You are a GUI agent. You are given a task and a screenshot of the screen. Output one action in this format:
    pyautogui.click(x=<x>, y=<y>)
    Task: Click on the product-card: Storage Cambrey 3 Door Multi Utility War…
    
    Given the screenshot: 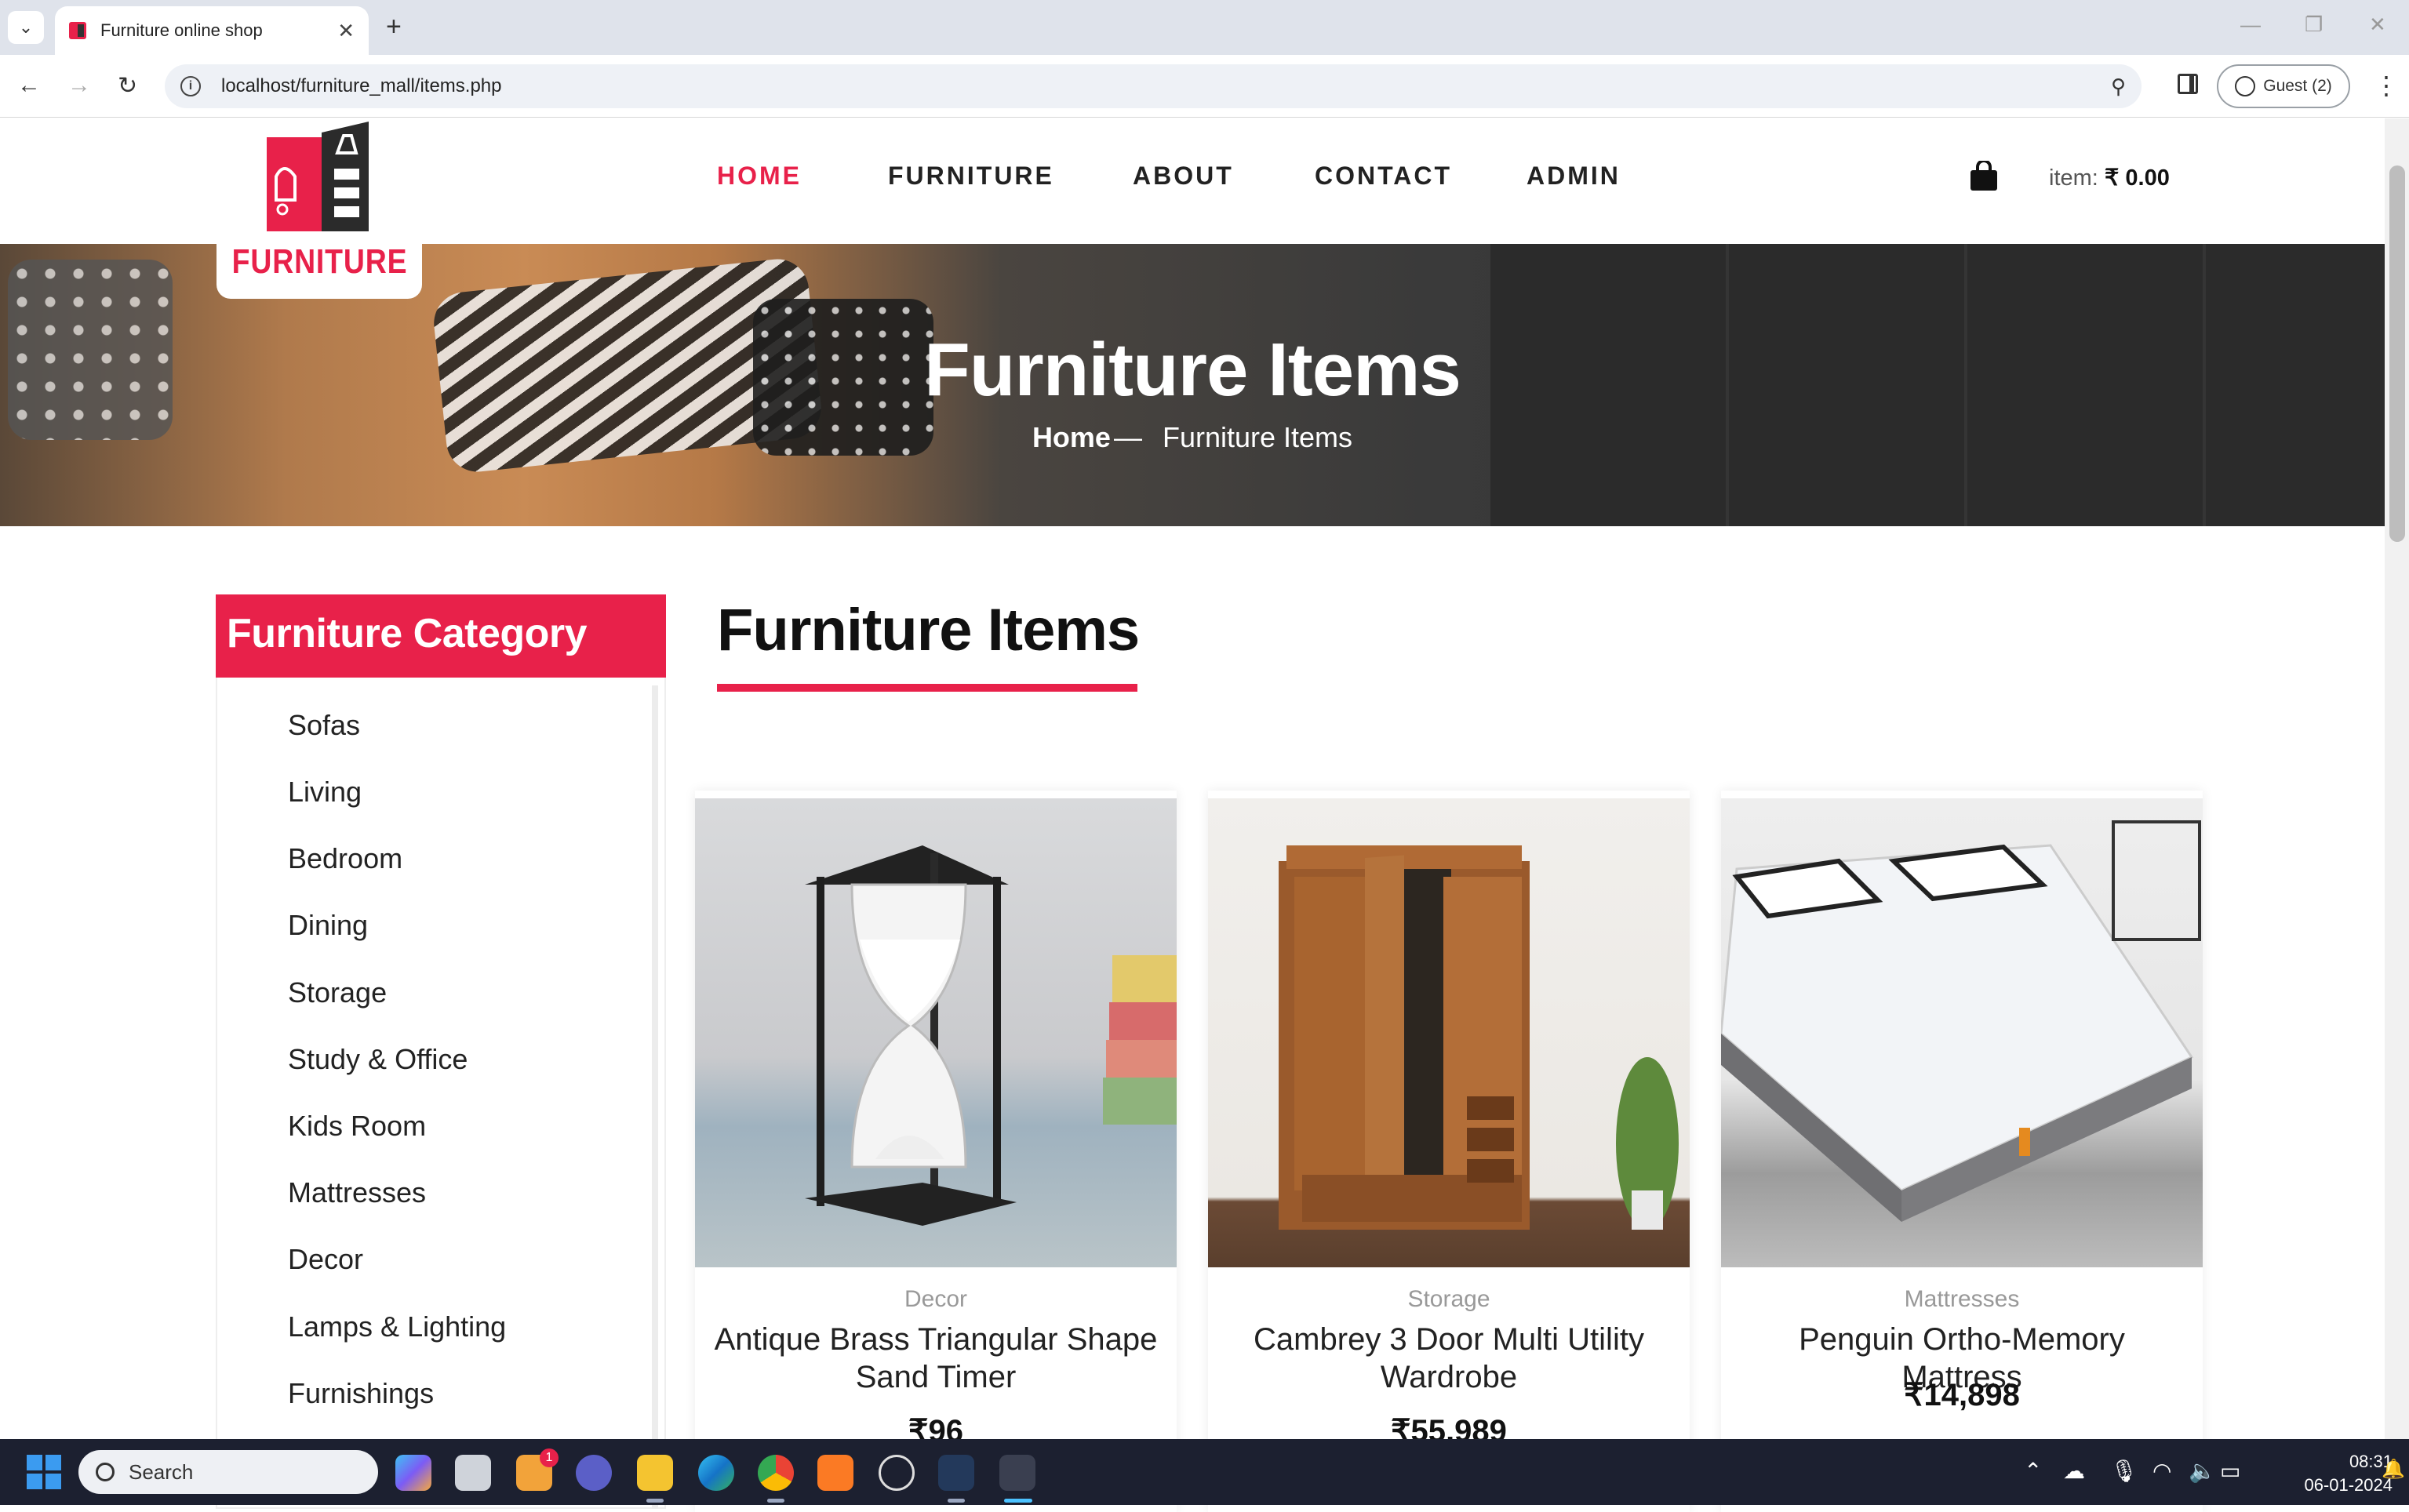 What is the action you would take?
    pyautogui.click(x=1449, y=1151)
    